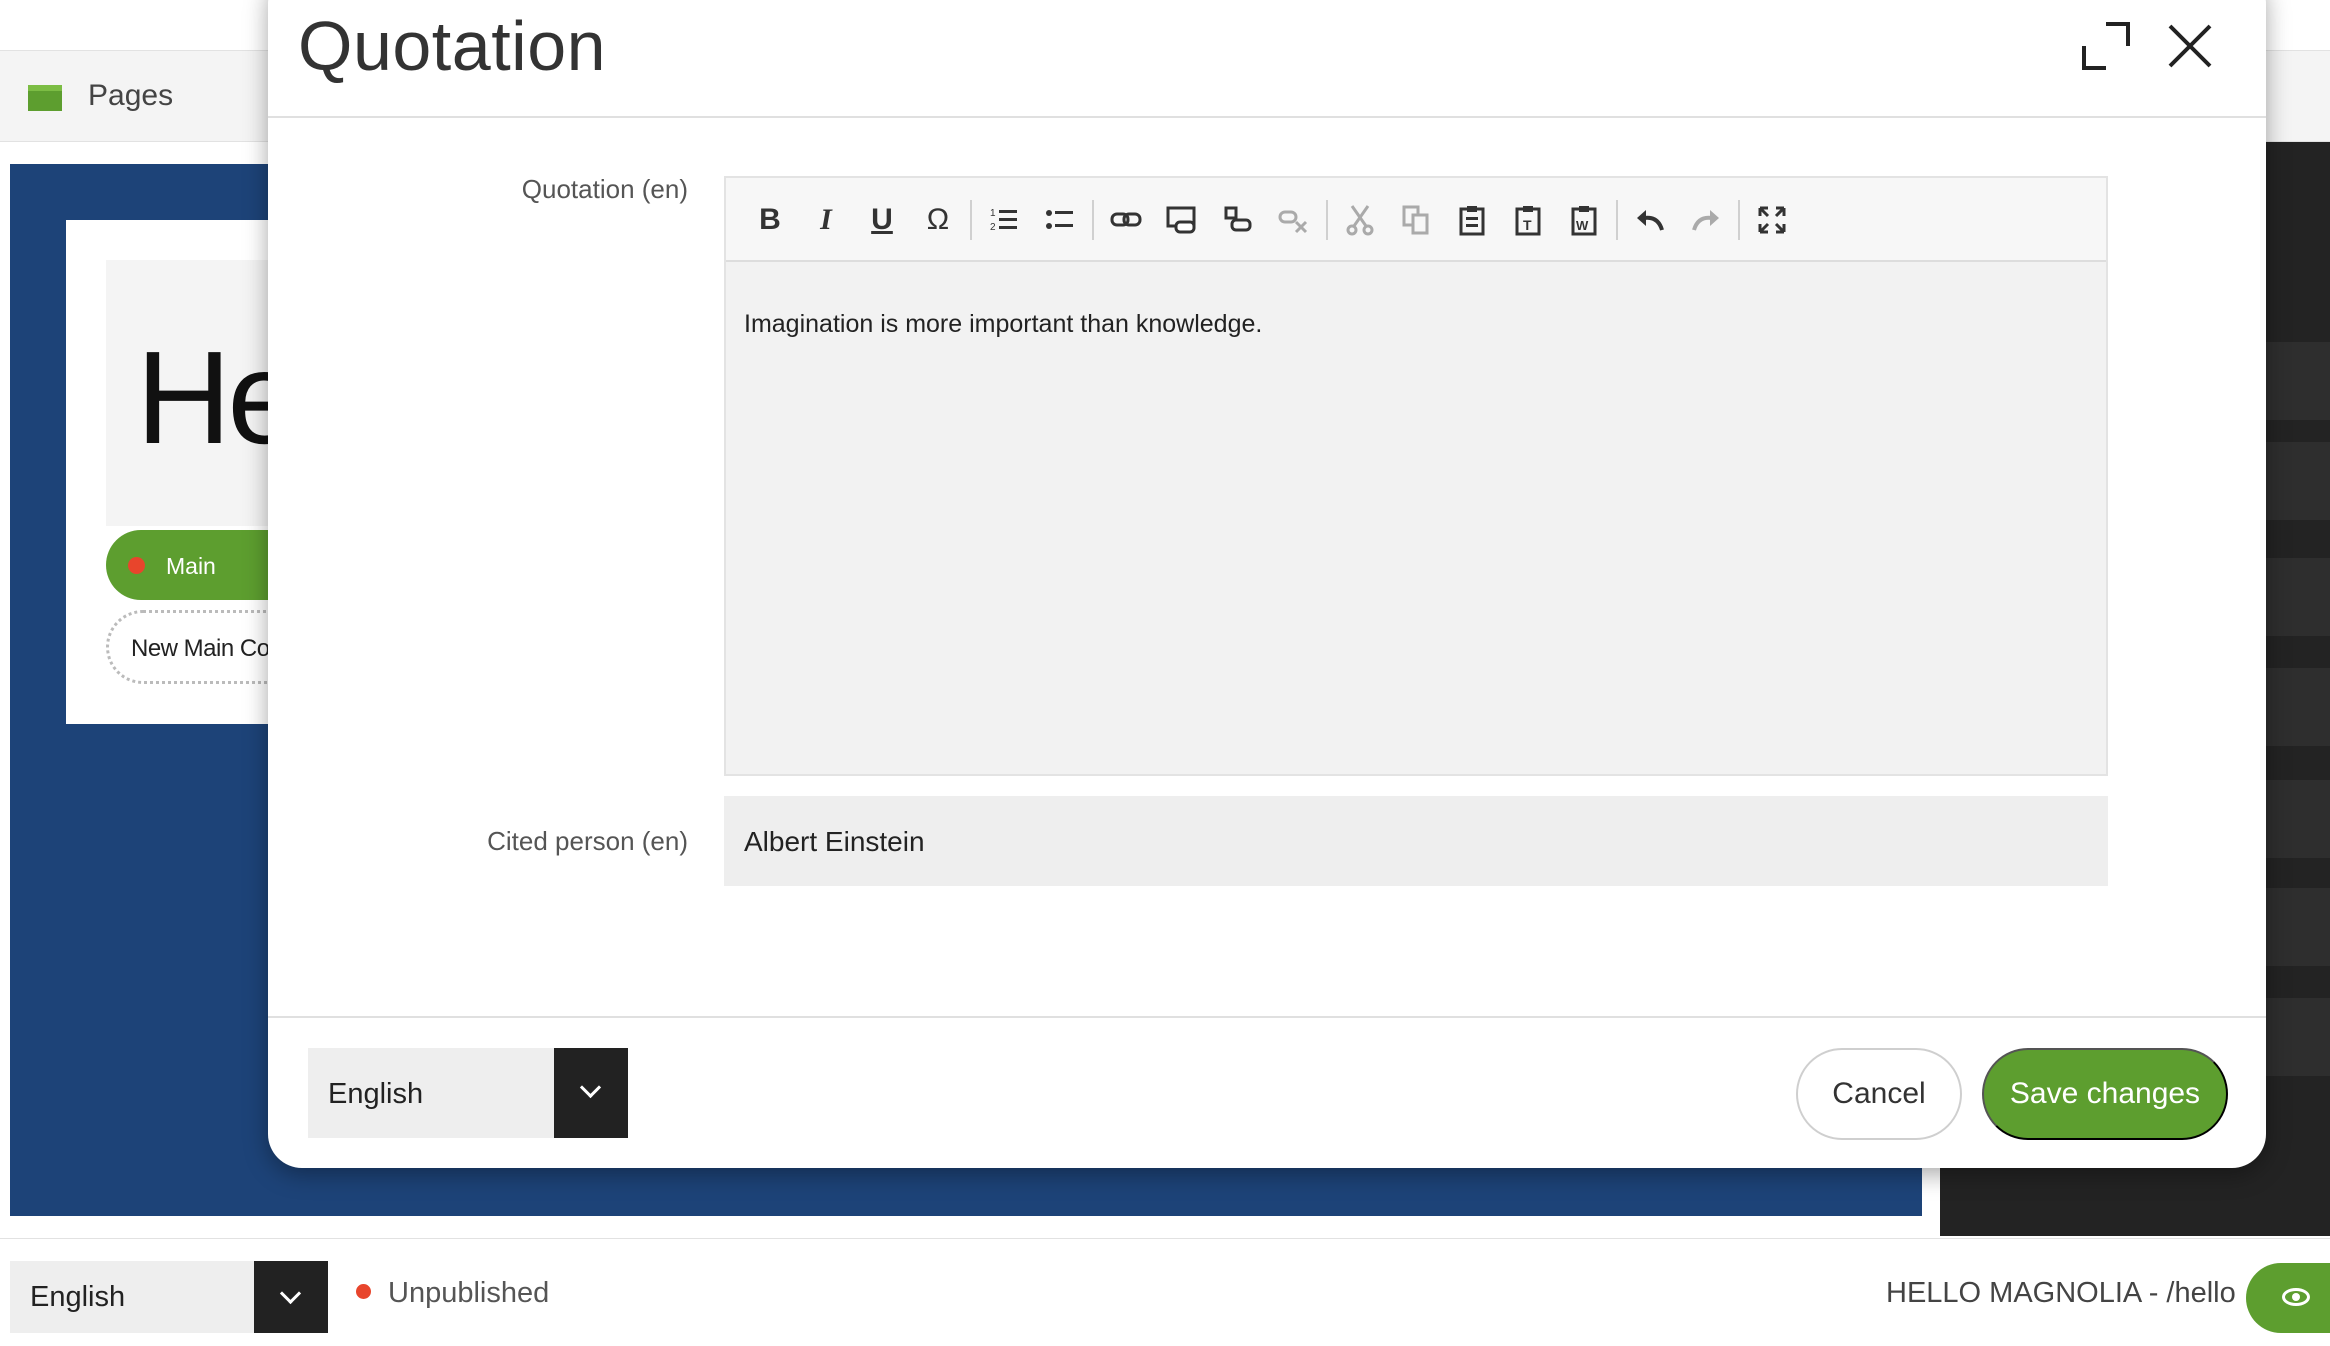 The width and height of the screenshot is (2330, 1346). I want to click on link-icon, so click(1126, 219).